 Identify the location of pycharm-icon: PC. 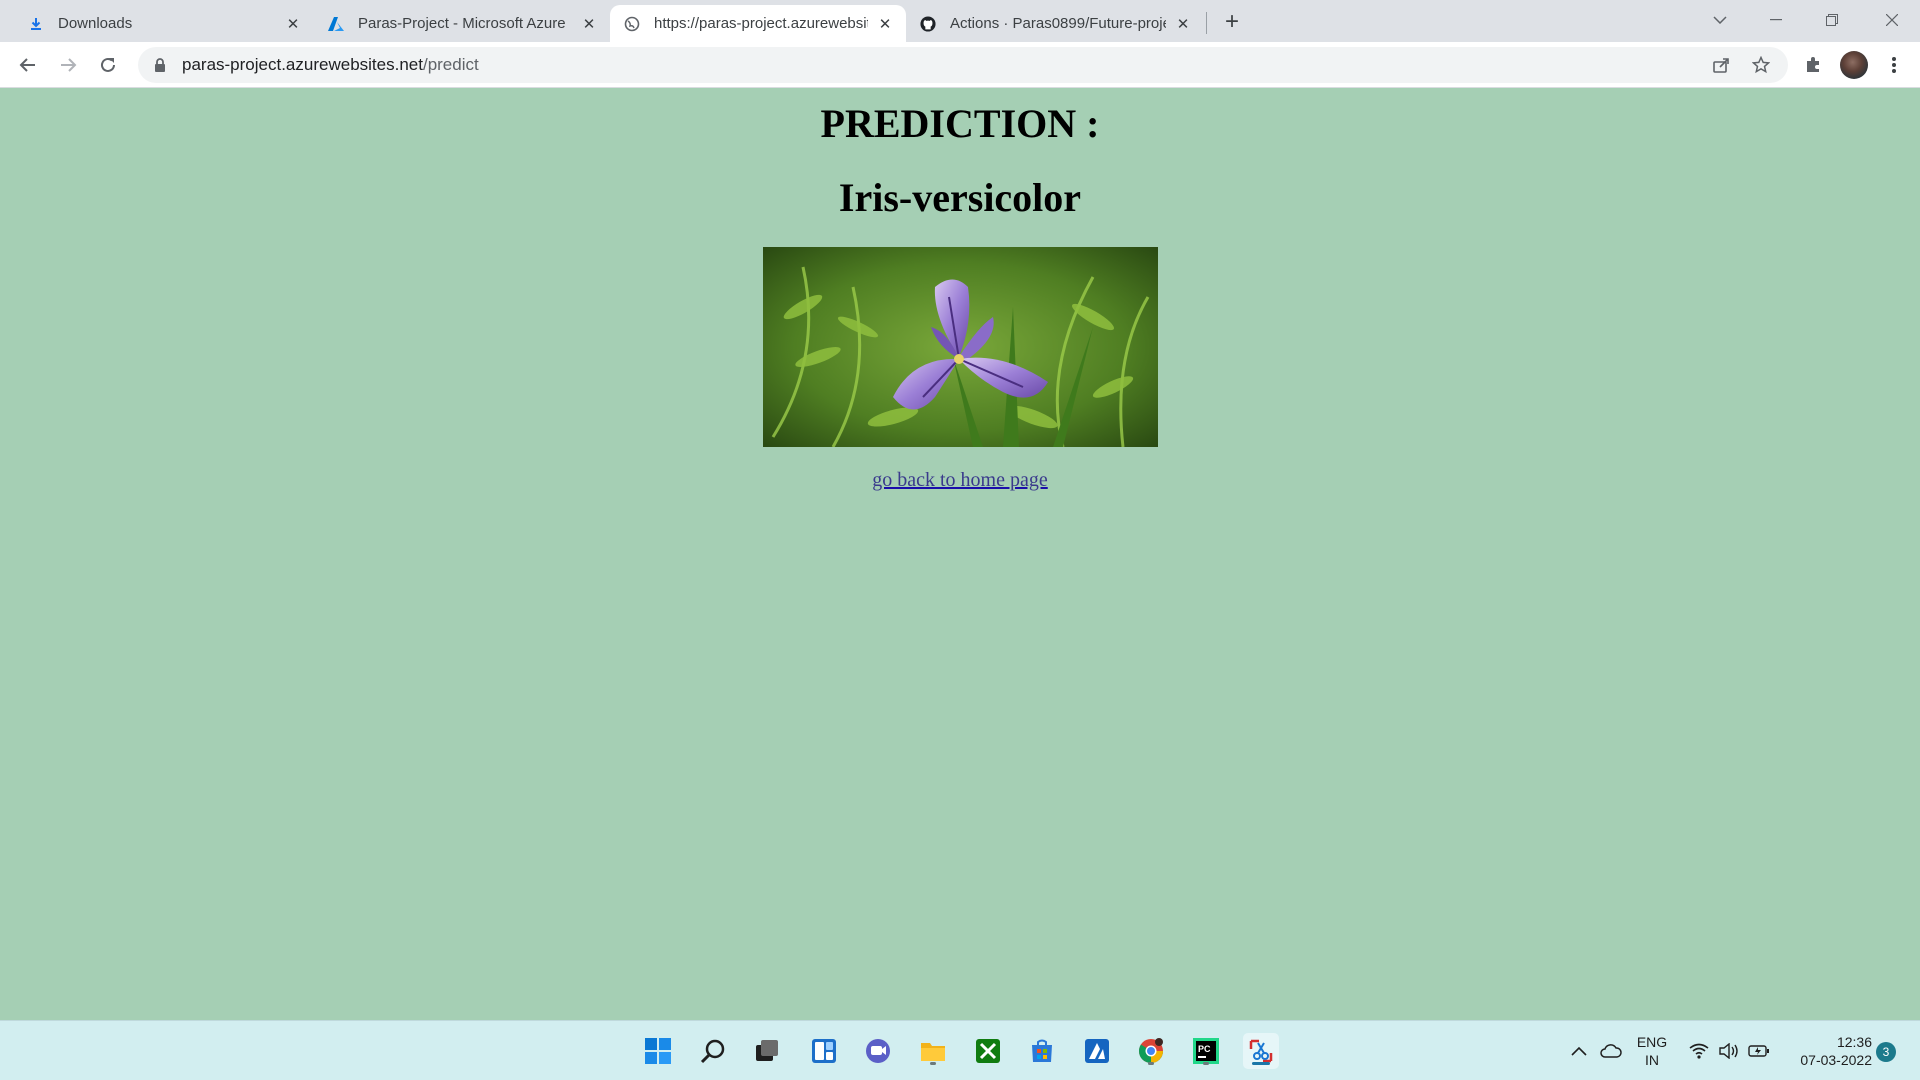
(1206, 1051).